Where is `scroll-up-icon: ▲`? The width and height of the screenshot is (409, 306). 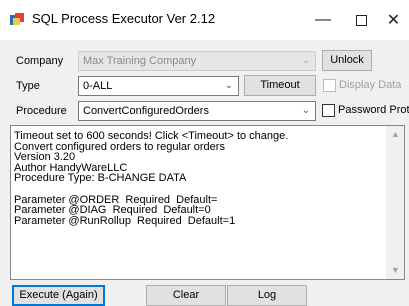
scroll-up-icon: ▲ is located at coordinates (395, 134).